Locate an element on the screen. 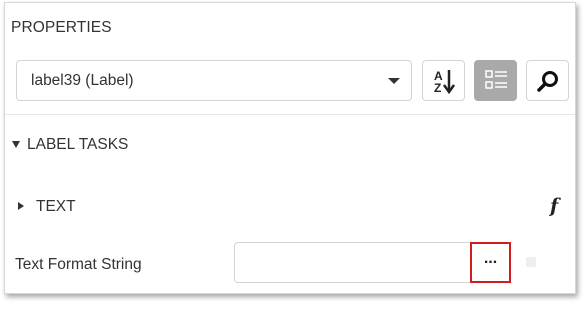 Image resolution: width=587 pixels, height=310 pixels. property-marker is located at coordinates (531, 262).